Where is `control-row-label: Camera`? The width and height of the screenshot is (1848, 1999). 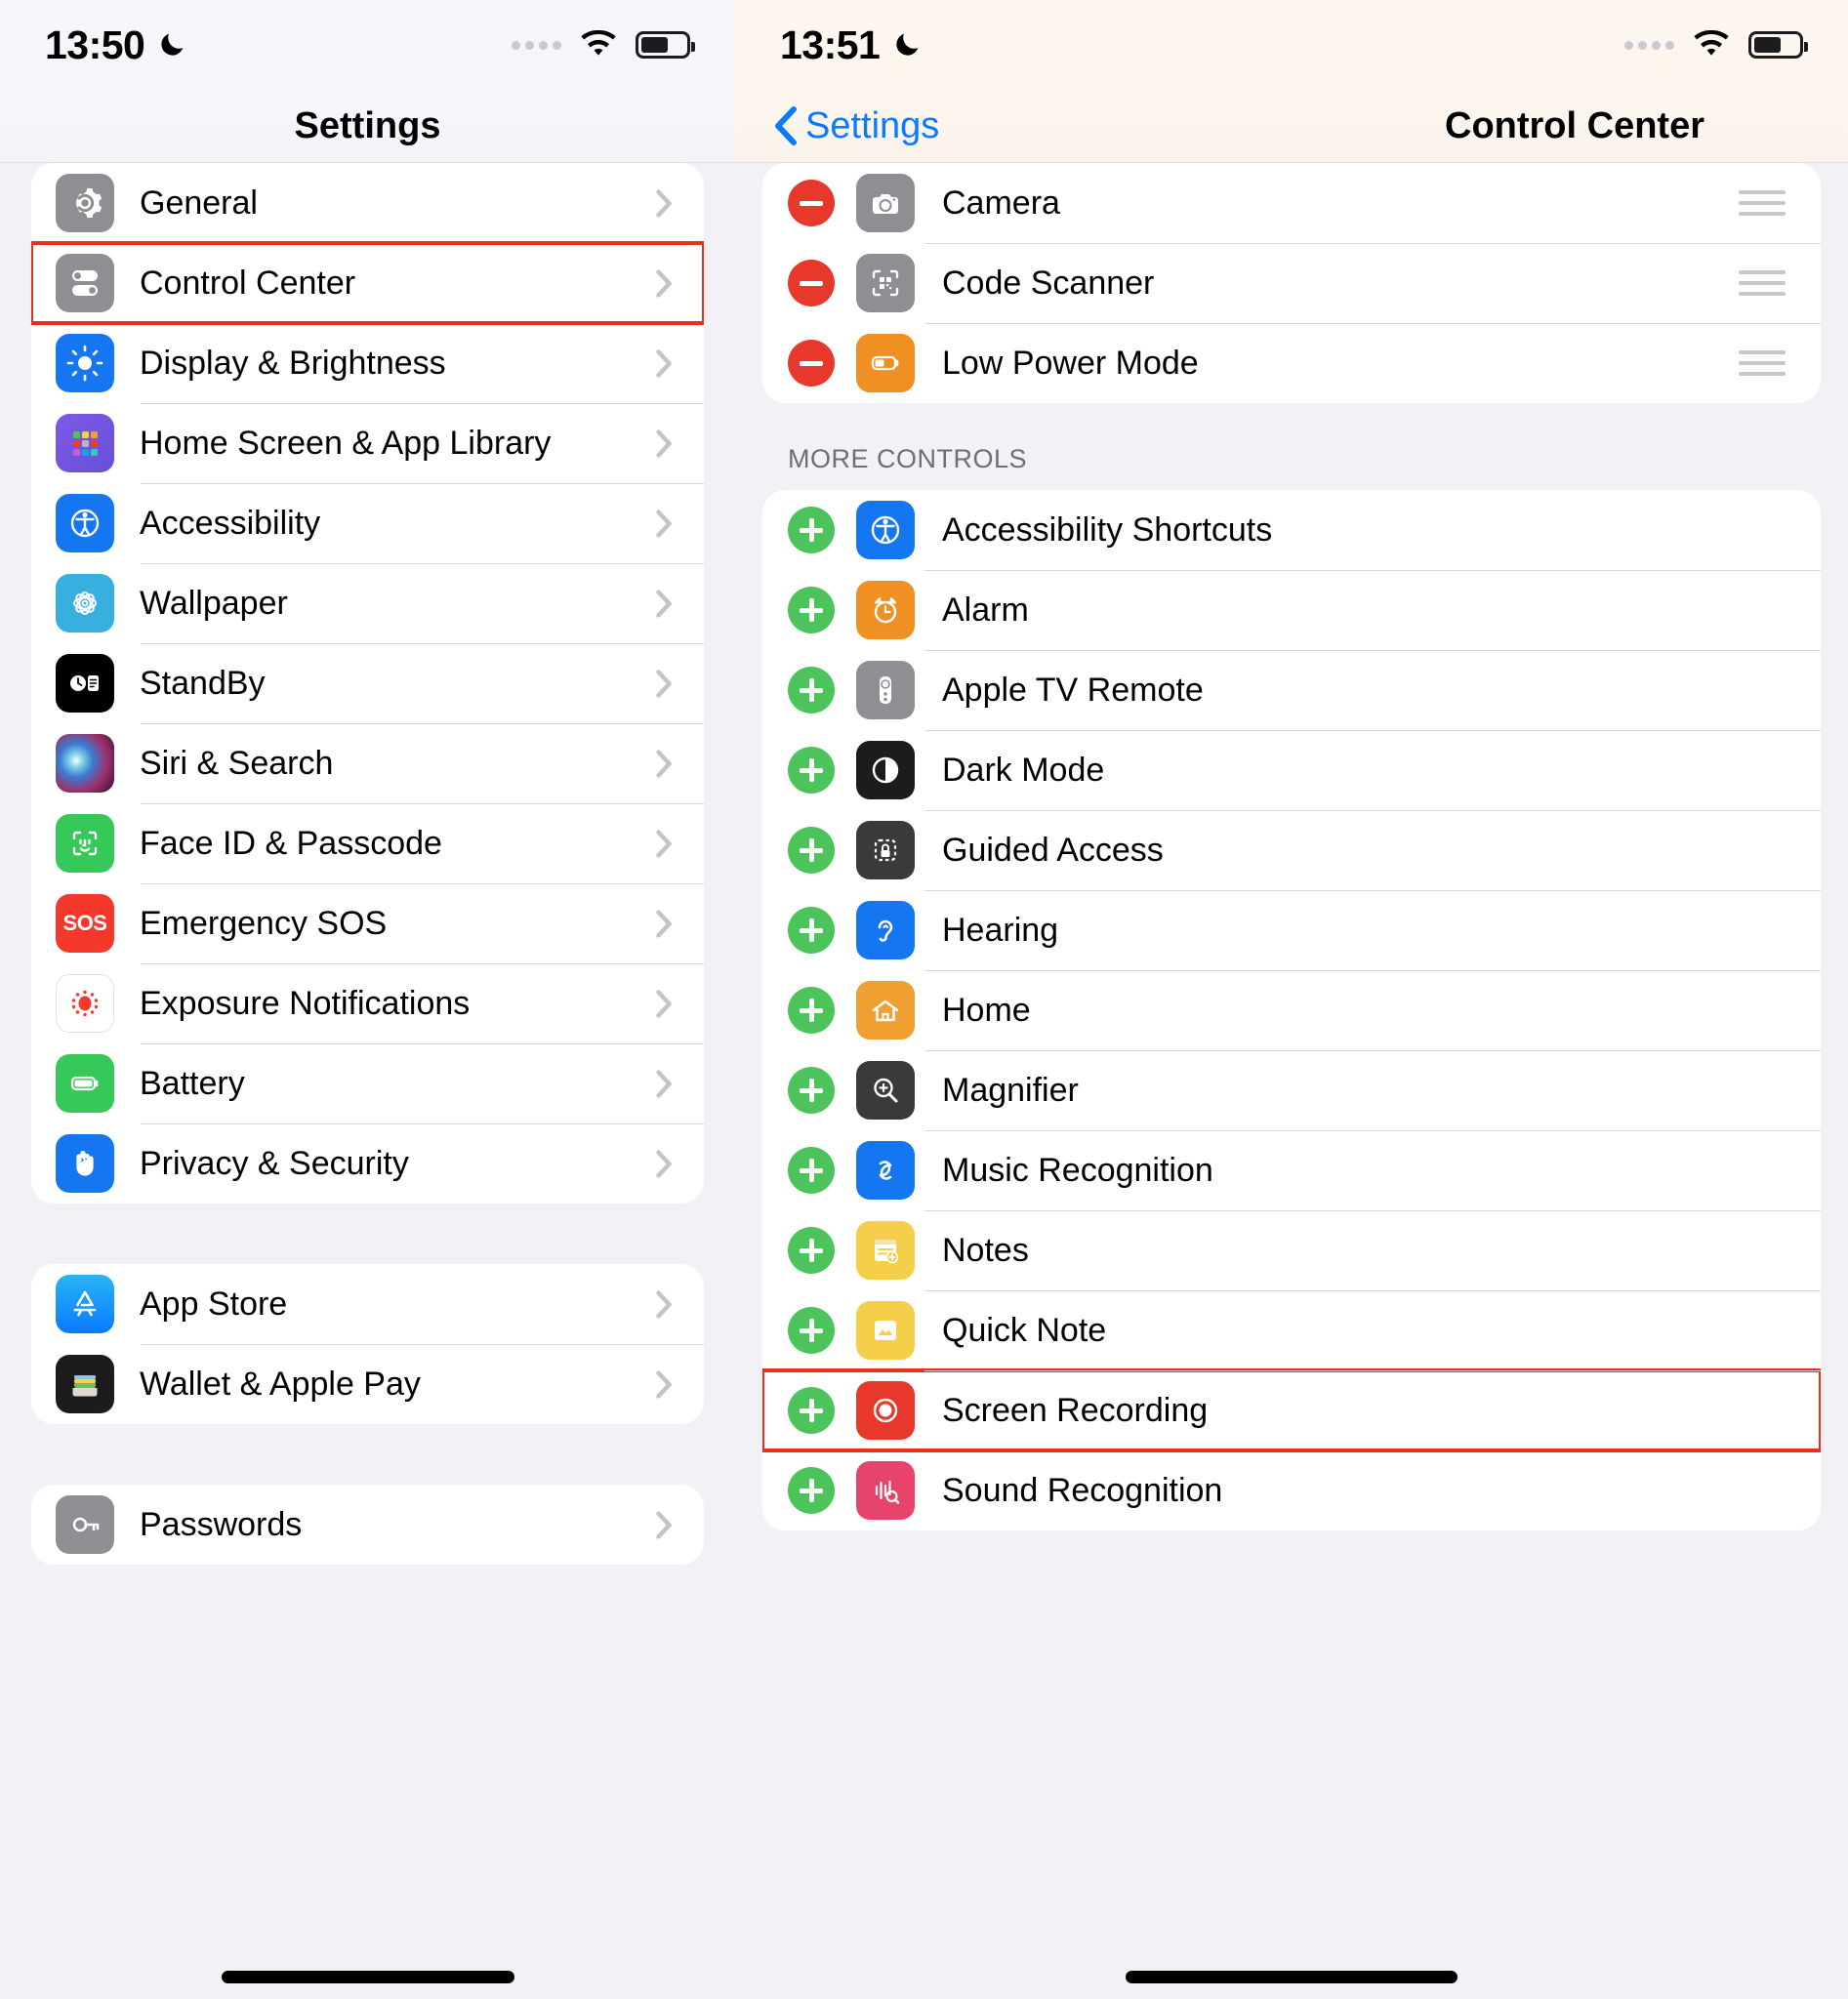 control-row-label: Camera is located at coordinates (1001, 203).